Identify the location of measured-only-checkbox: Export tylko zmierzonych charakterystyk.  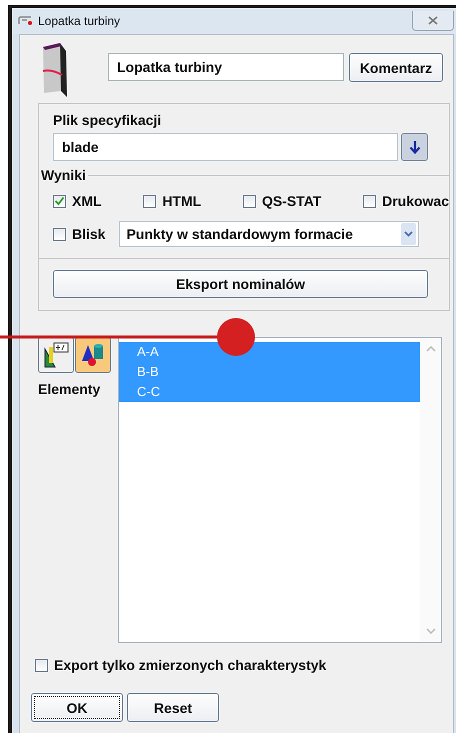
(244, 665).